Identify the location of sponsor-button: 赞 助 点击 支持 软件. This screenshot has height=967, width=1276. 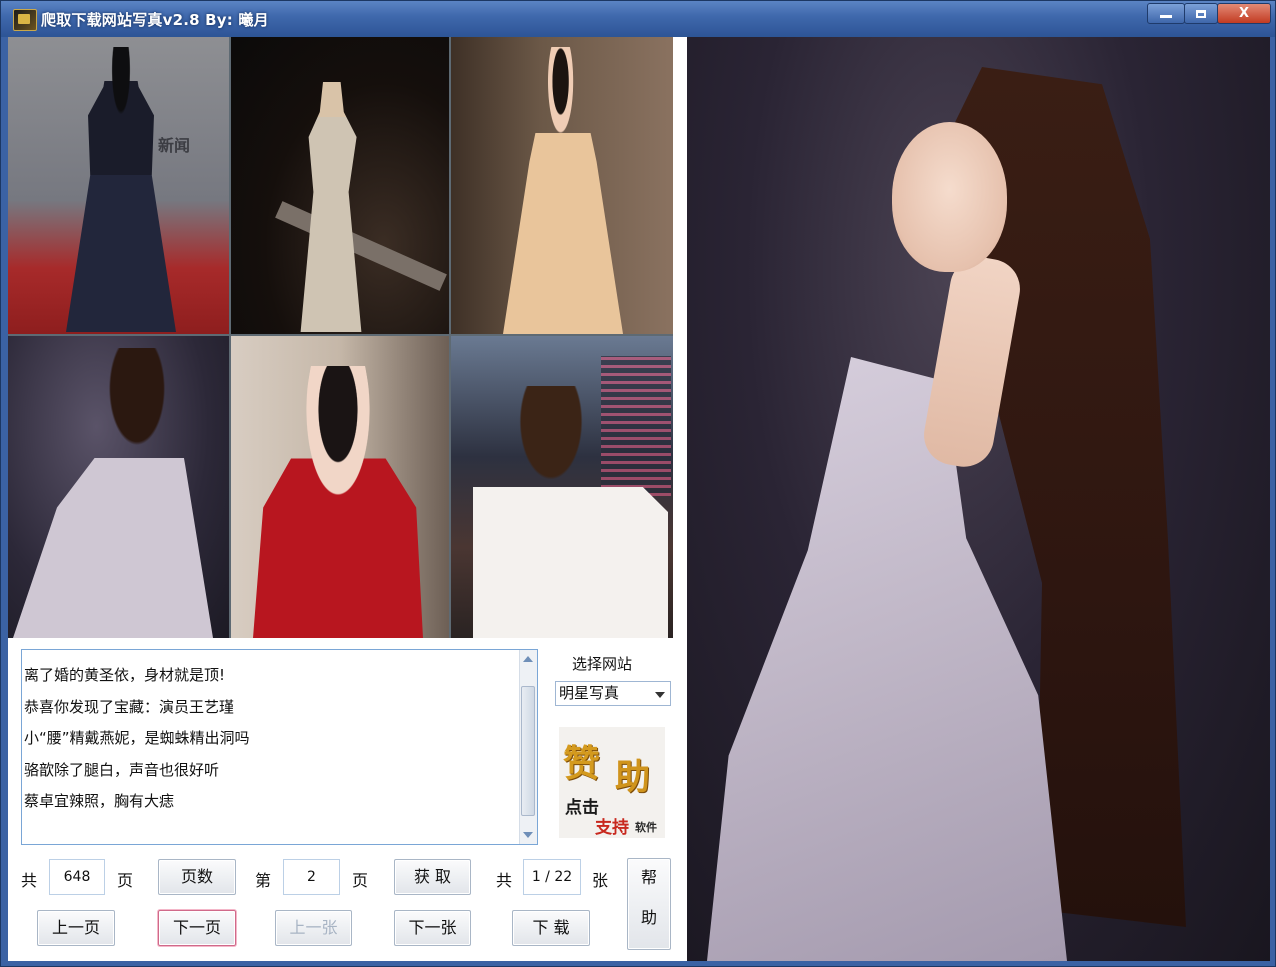
(612, 782).